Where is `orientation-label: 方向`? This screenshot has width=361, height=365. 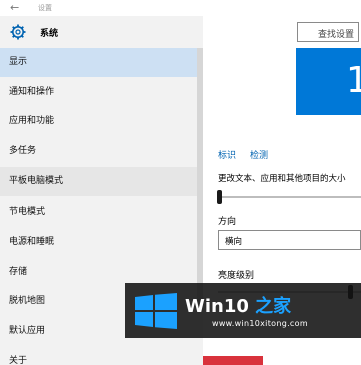
orientation-label: 方向 is located at coordinates (227, 222).